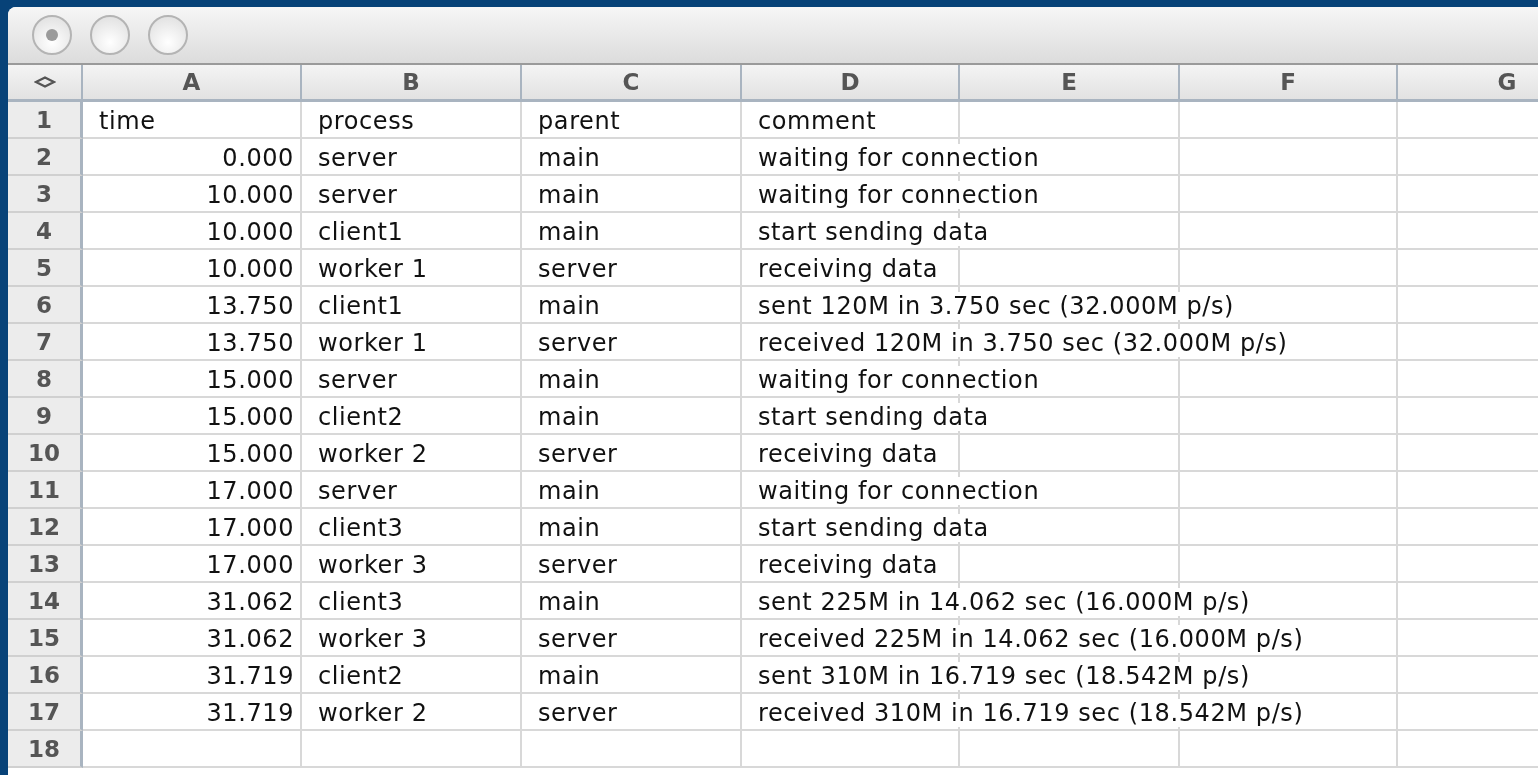 Image resolution: width=1538 pixels, height=775 pixels. I want to click on row-header: 9, so click(45, 416).